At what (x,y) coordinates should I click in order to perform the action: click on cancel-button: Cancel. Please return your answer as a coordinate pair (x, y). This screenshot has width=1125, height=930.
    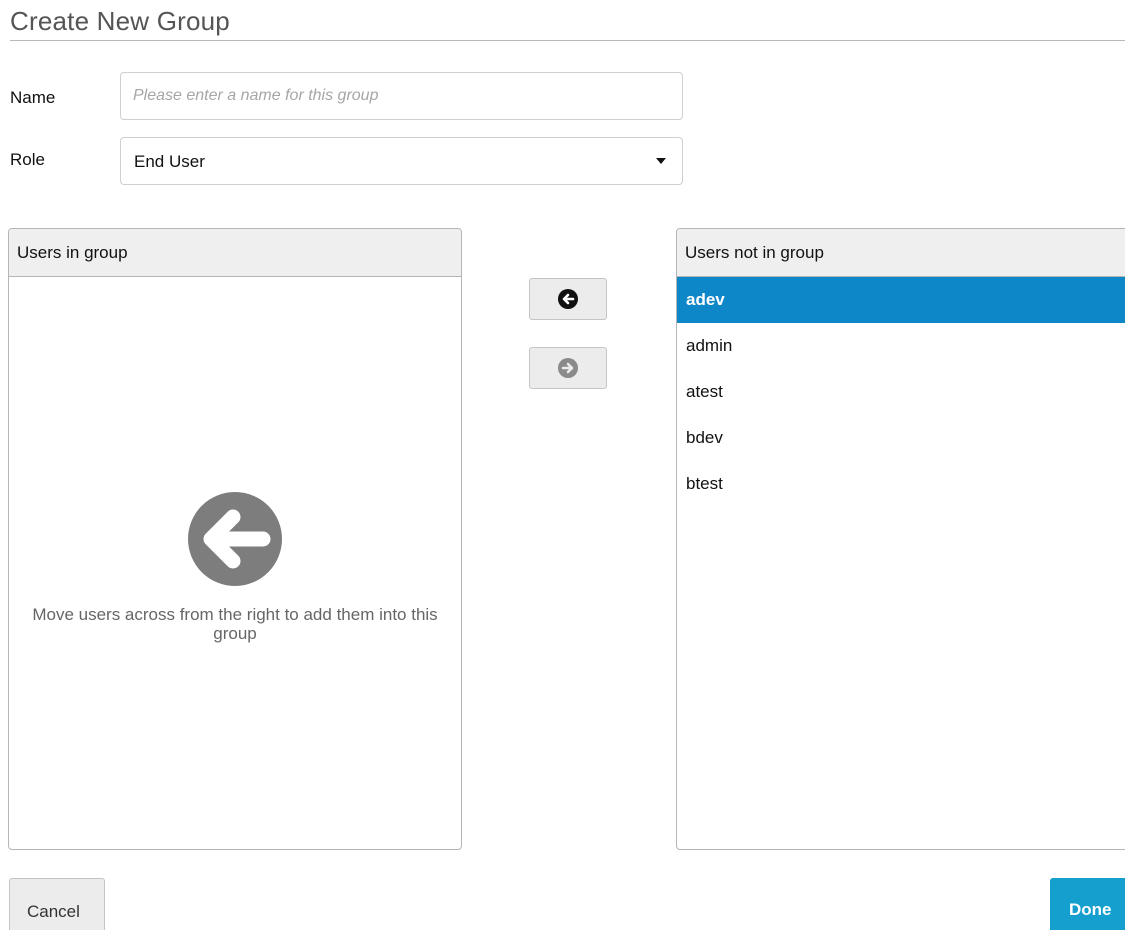
    Looking at the image, I should click on (57, 904).